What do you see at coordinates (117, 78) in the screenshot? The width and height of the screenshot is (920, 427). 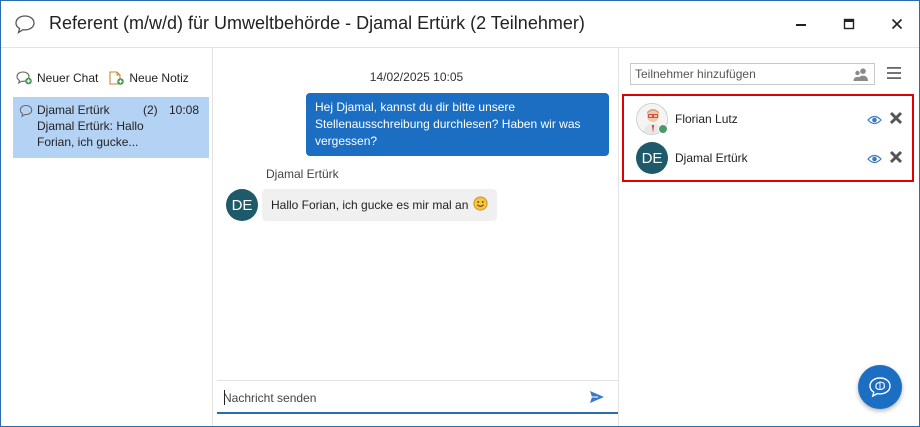 I see `new-note-icon` at bounding box center [117, 78].